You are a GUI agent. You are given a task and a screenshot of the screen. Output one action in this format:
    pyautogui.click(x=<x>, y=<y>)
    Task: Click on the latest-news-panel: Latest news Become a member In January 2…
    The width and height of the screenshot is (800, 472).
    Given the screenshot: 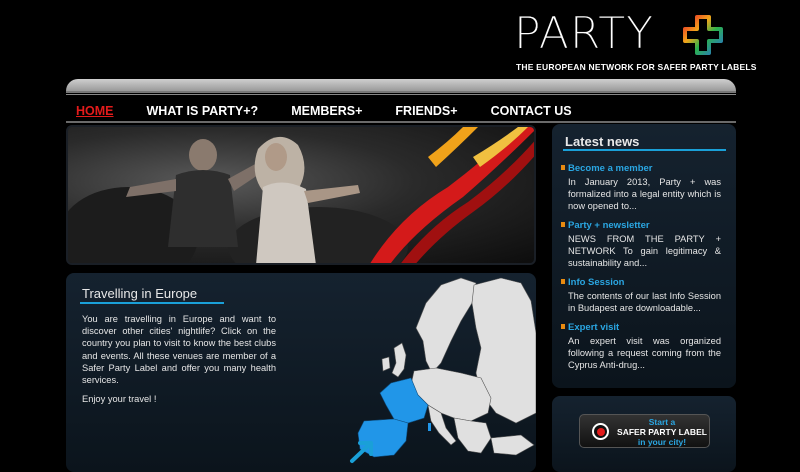 What is the action you would take?
    pyautogui.click(x=644, y=256)
    